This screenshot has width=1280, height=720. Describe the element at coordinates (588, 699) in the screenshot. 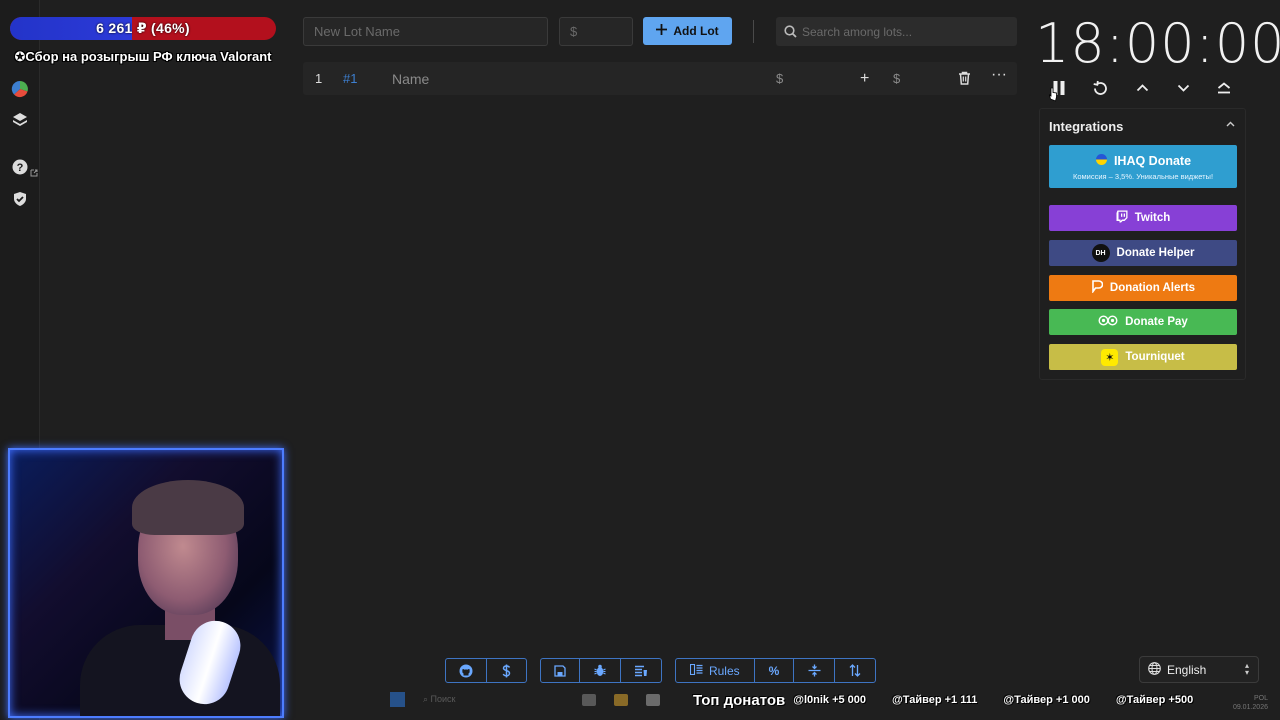

I see `taskbar-app-icon` at that location.